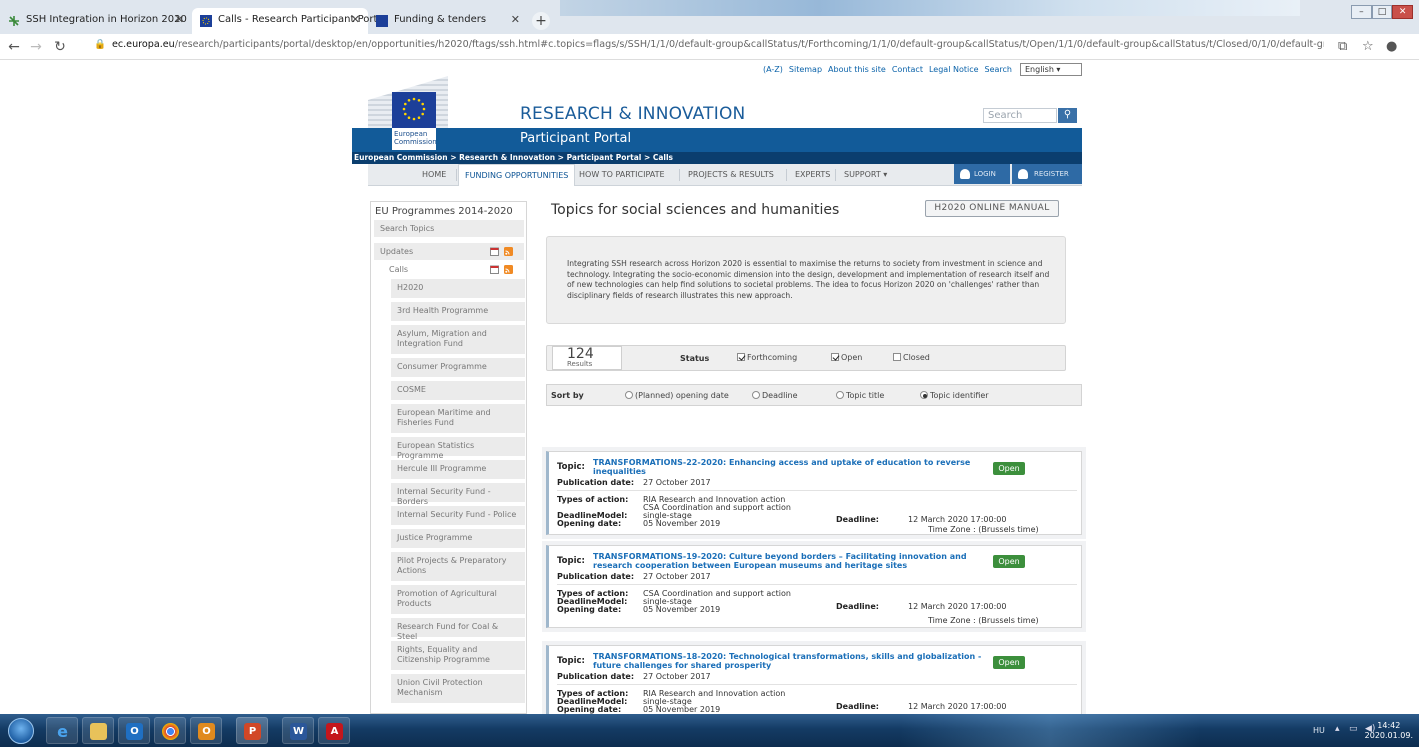 This screenshot has height=747, width=1419. Describe the element at coordinates (865, 395) in the screenshot. I see `radio-label: Topic title` at that location.